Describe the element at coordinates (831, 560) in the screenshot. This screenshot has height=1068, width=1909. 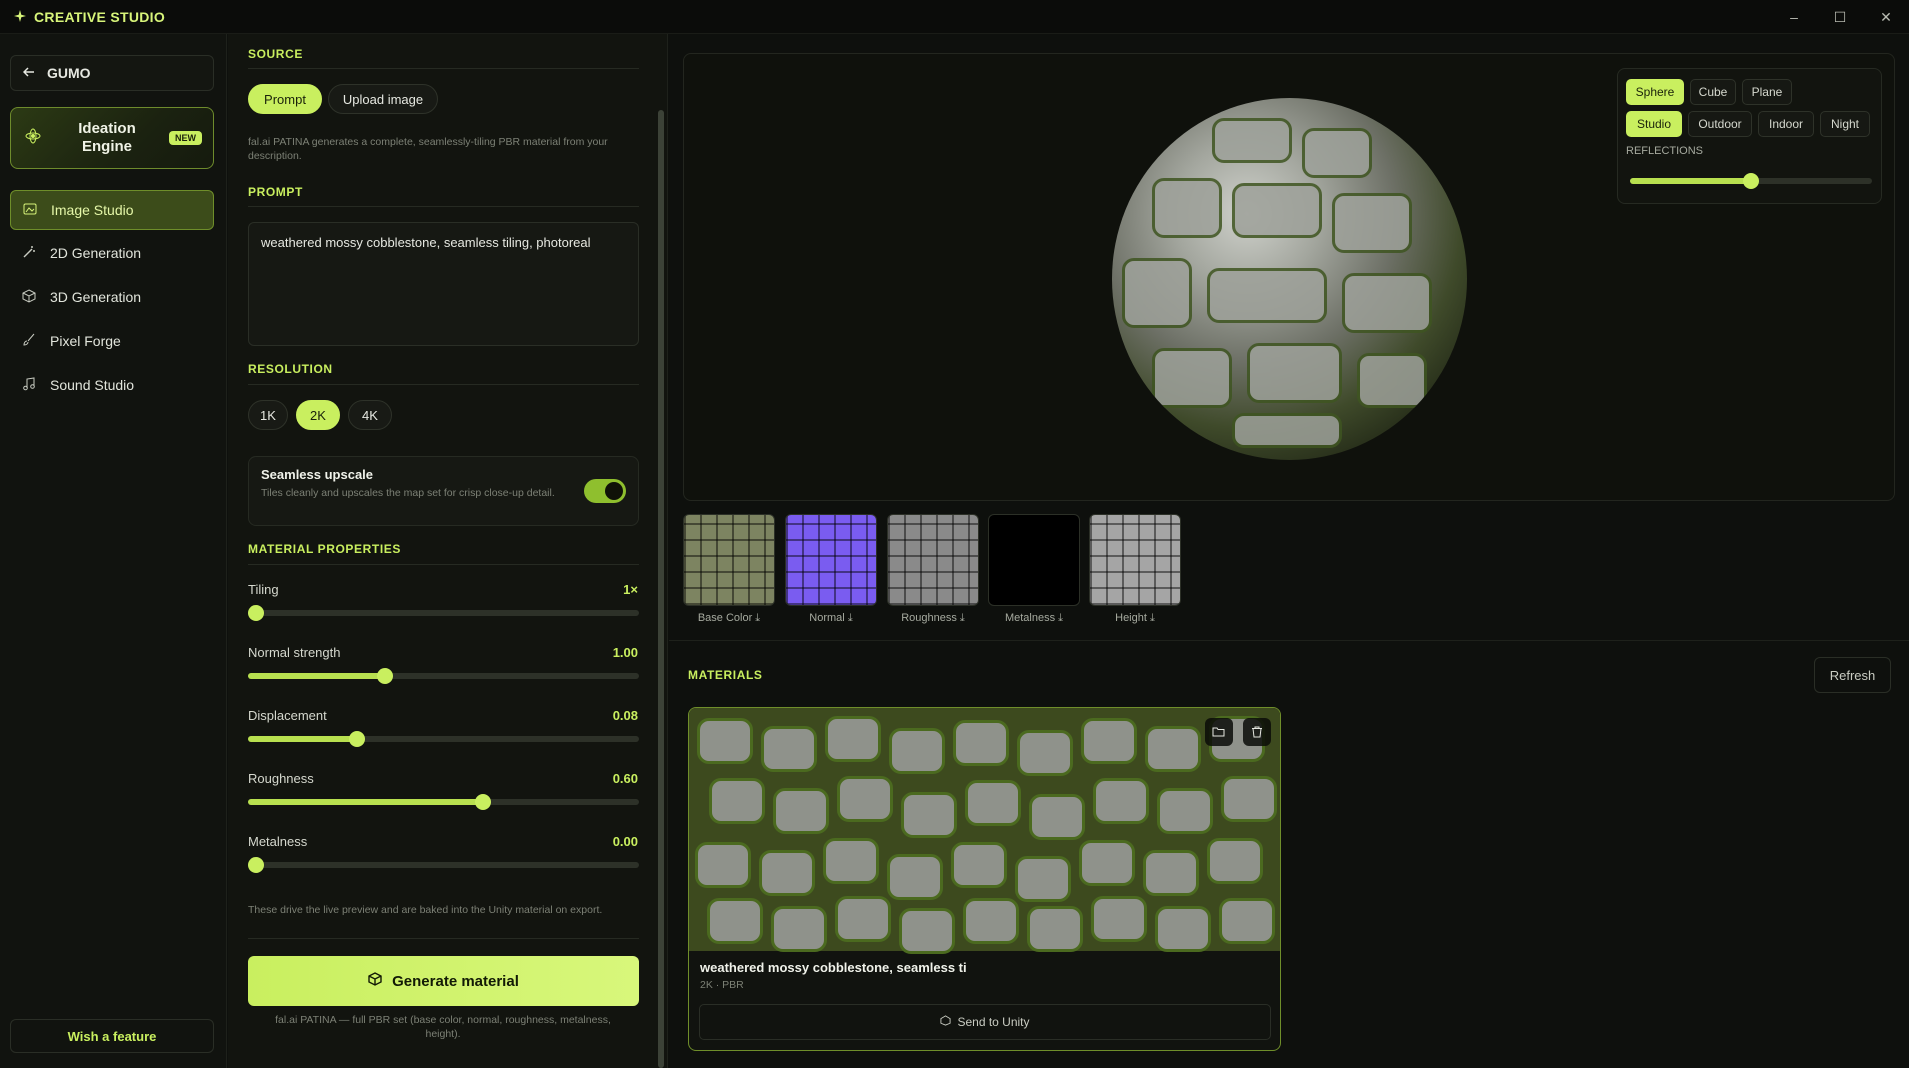
I see `map-normal` at that location.